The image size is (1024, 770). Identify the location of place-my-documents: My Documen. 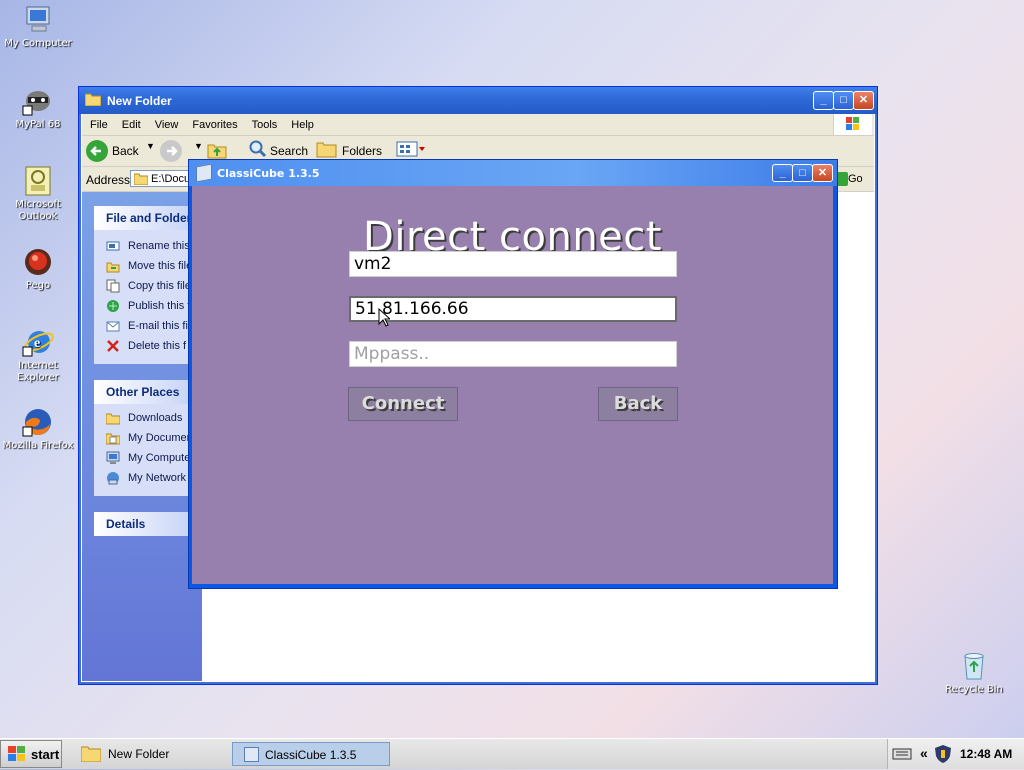
(144, 438).